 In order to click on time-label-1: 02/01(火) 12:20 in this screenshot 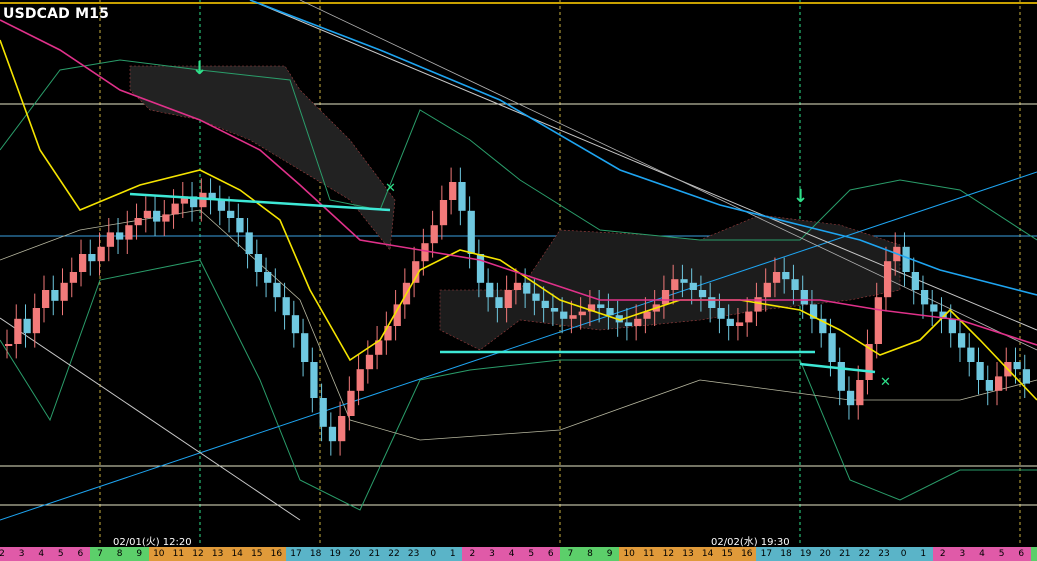, I will do `click(152, 542)`.